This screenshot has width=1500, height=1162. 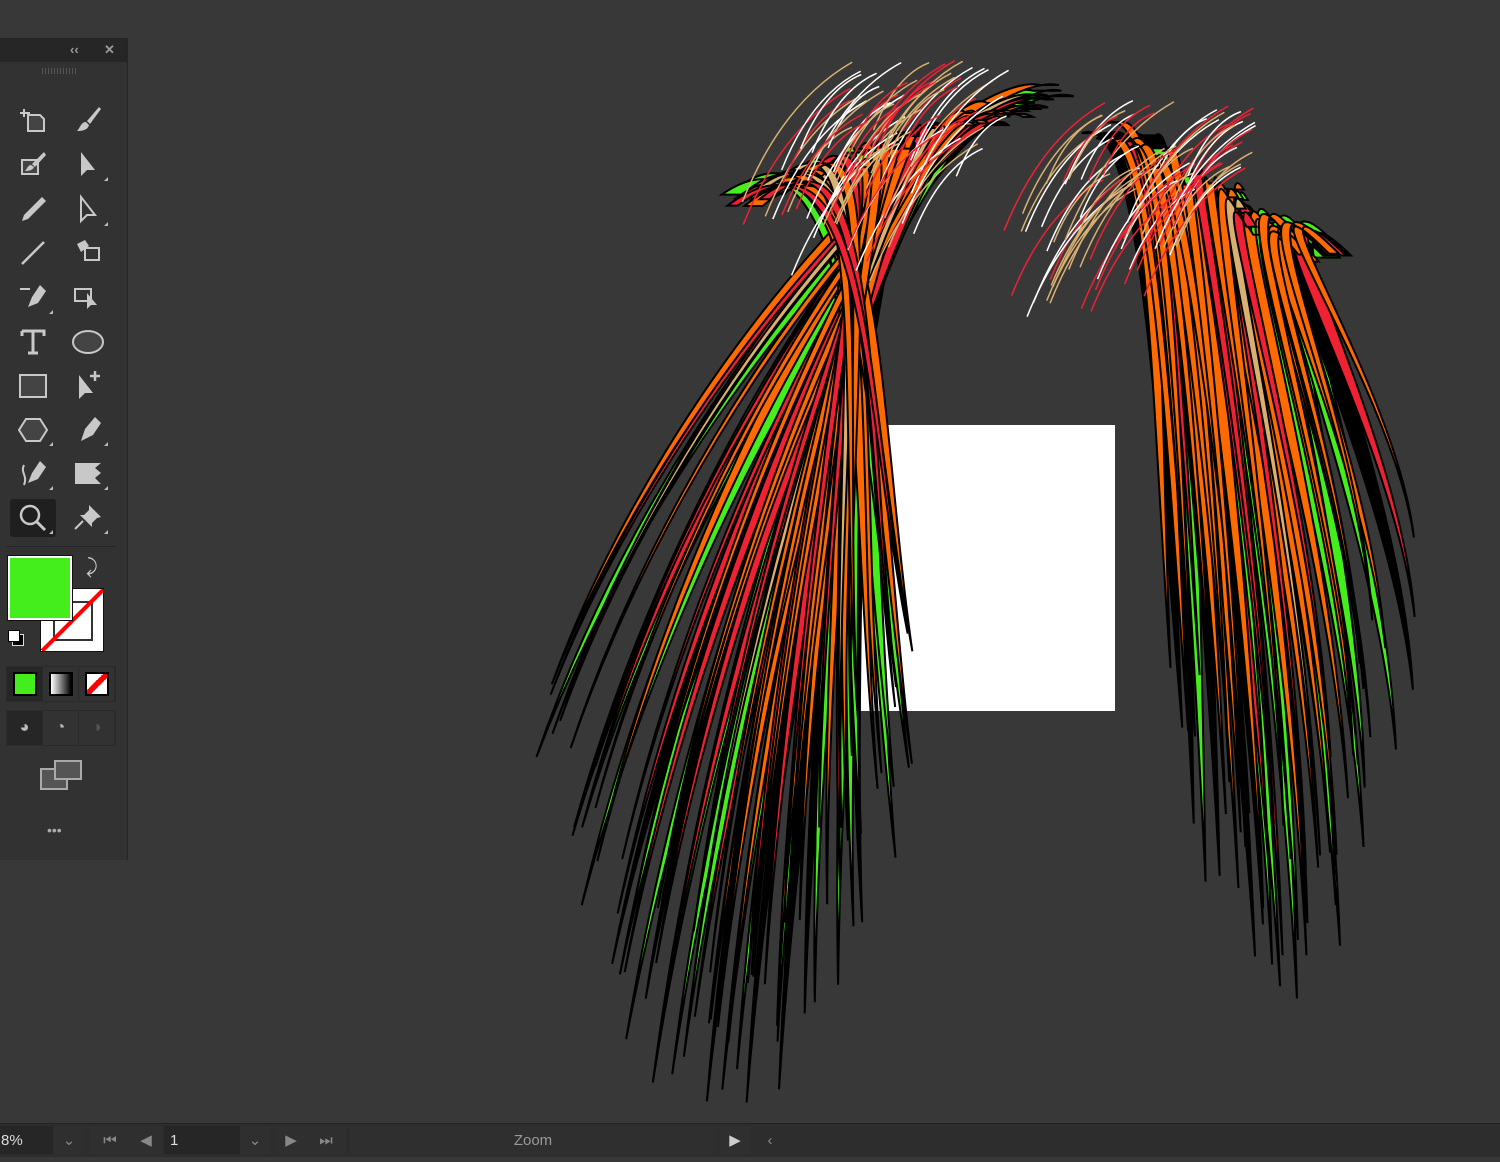 I want to click on close-icon: ✕, so click(x=109, y=50).